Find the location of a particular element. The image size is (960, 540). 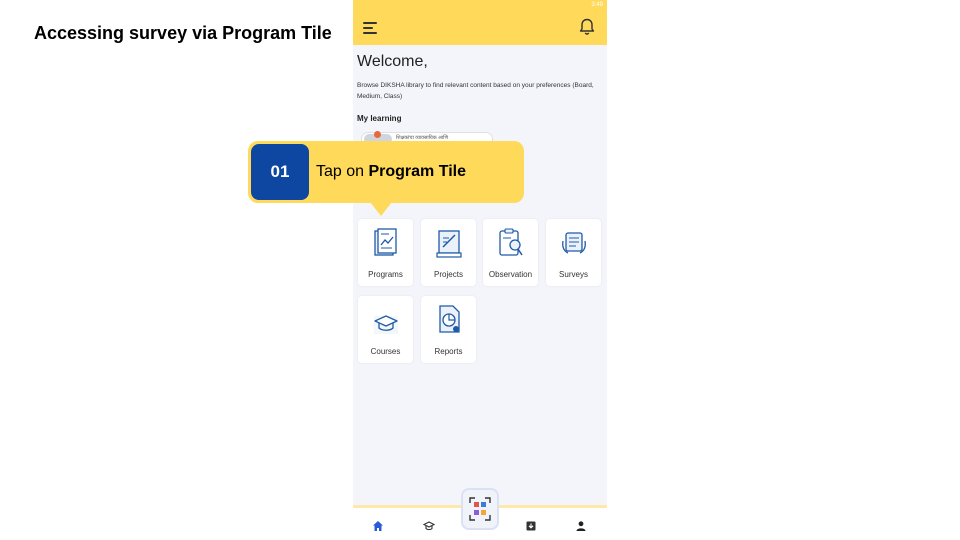

app-bar: 3:49 is located at coordinates (480, 22).